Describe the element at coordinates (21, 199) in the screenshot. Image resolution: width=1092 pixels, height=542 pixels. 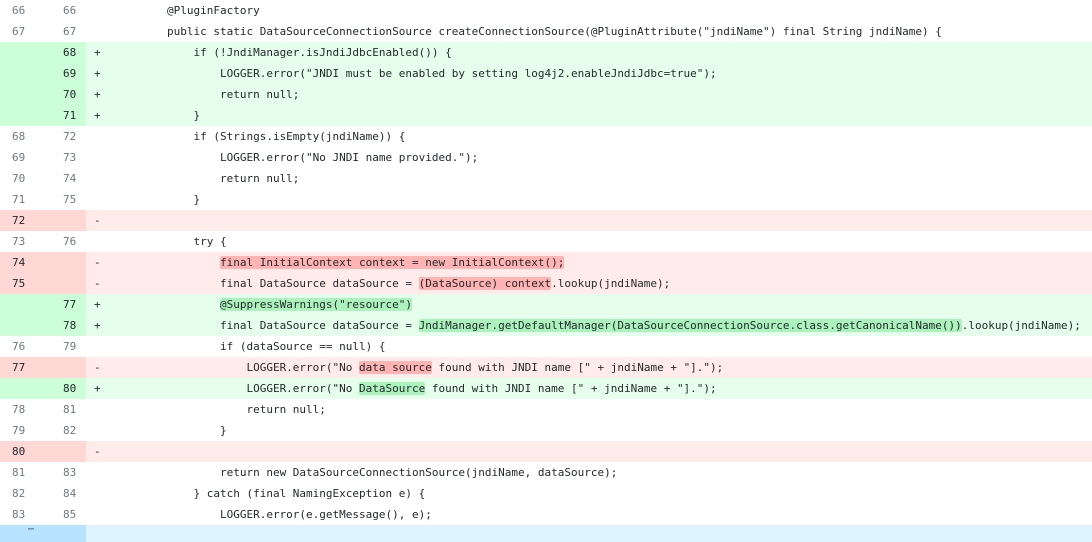
I see `old-line-number: 71` at that location.